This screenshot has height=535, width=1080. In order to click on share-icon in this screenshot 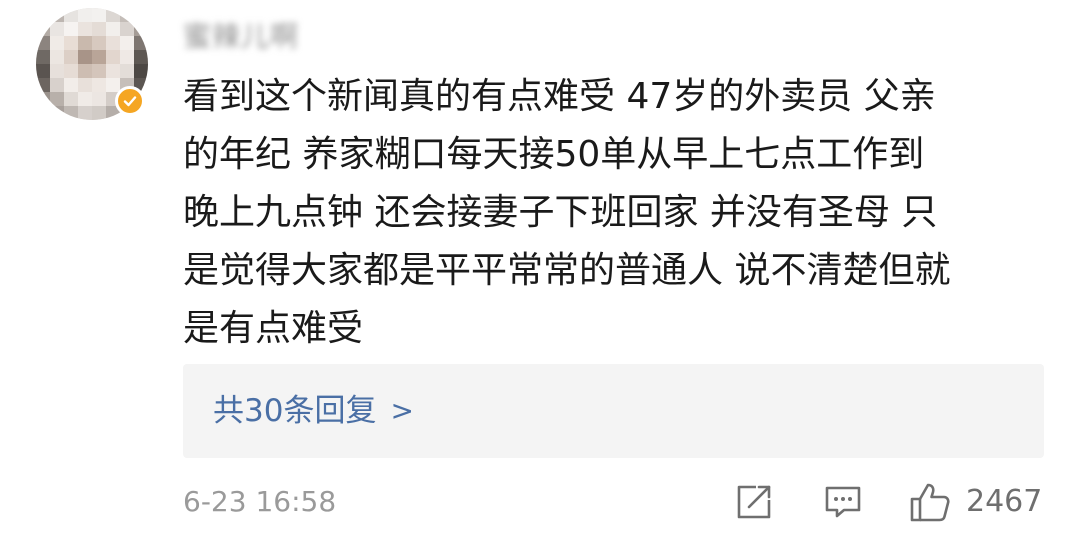, I will do `click(754, 502)`.